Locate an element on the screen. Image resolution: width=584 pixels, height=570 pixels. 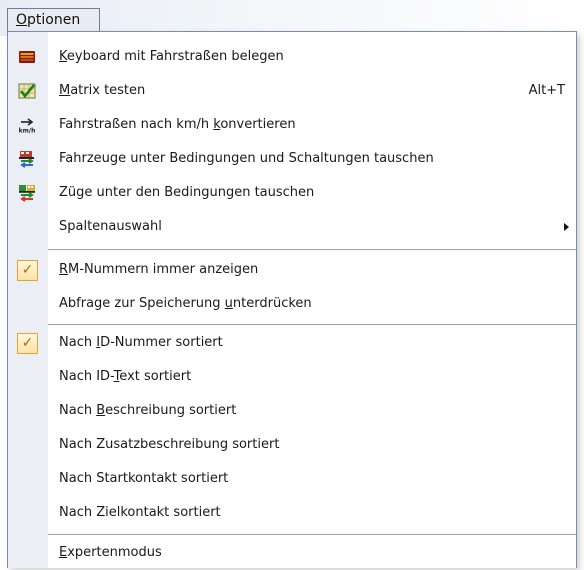
menu-item-spaltenauswahl: Spaltenauswahl is located at coordinates (292, 227).